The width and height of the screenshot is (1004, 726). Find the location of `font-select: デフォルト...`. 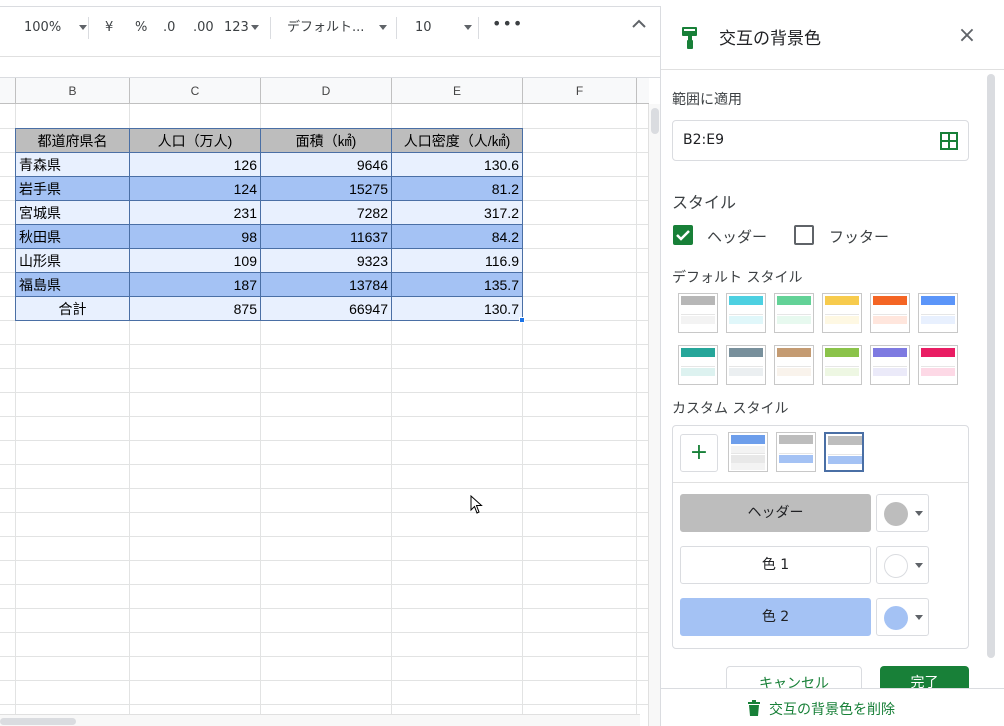

font-select: デフォルト... is located at coordinates (337, 28).